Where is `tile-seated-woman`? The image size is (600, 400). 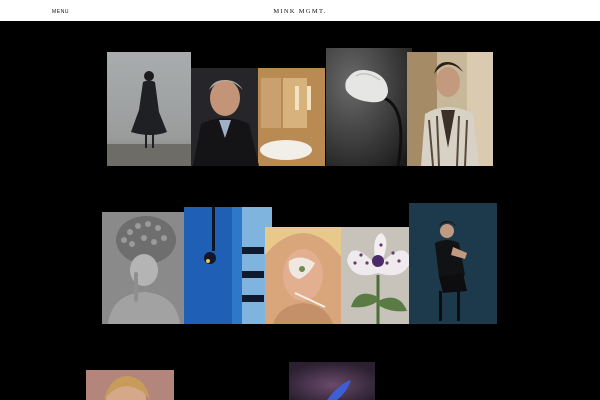
tile-seated-woman is located at coordinates (453, 263).